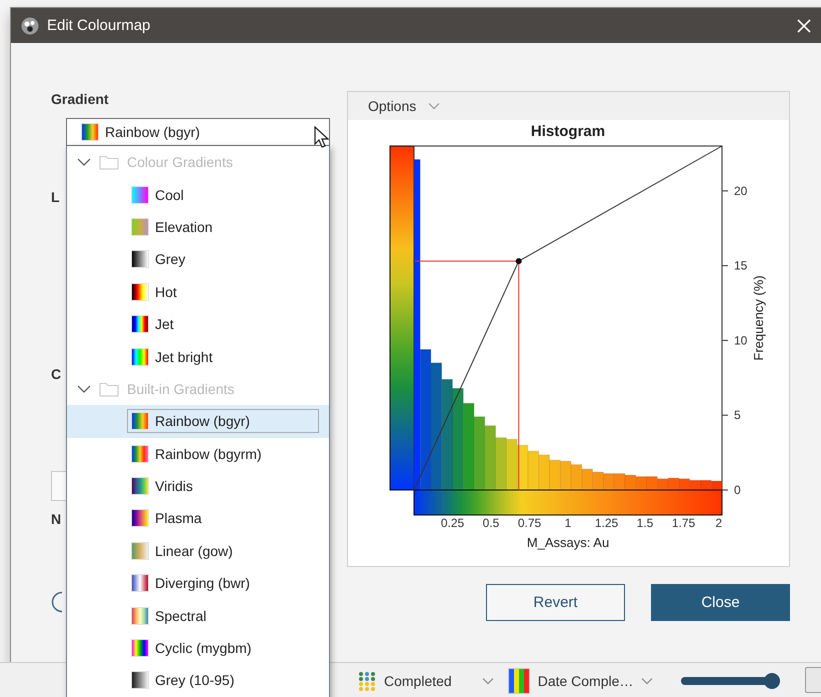 This screenshot has width=821, height=697. I want to click on field-label: N, so click(56, 519).